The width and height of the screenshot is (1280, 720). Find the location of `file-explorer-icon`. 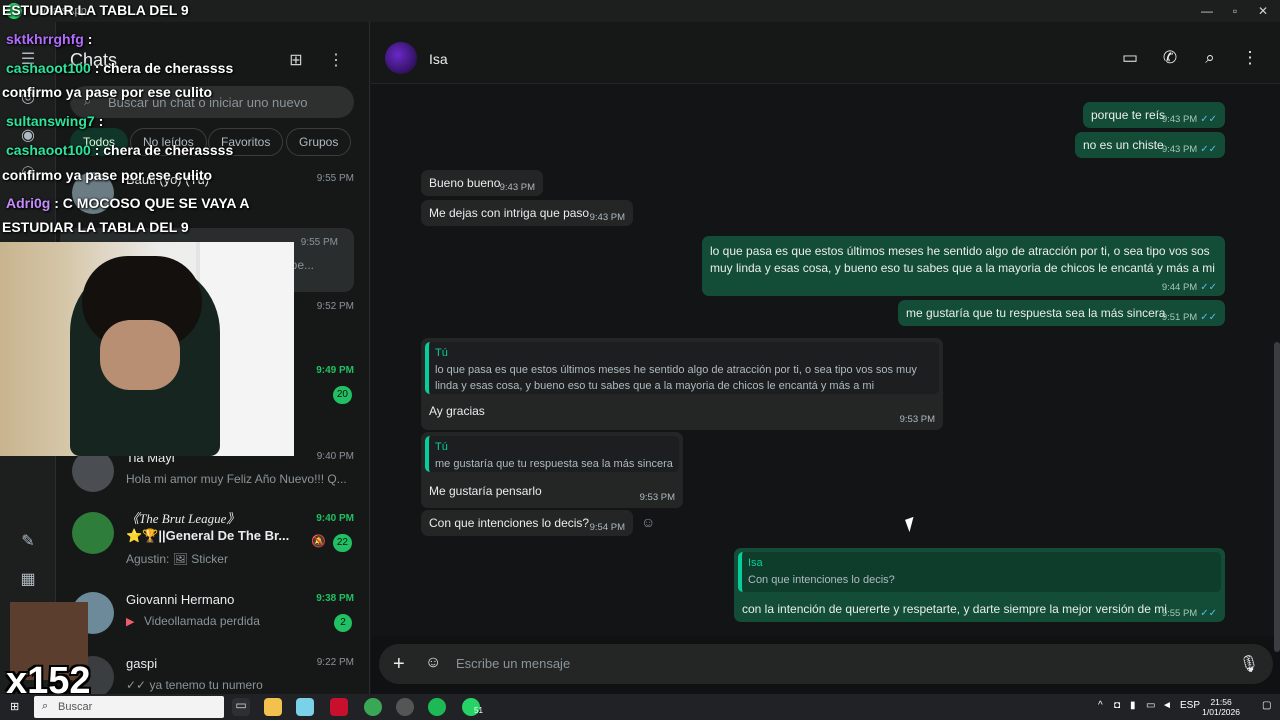

file-explorer-icon is located at coordinates (273, 707).